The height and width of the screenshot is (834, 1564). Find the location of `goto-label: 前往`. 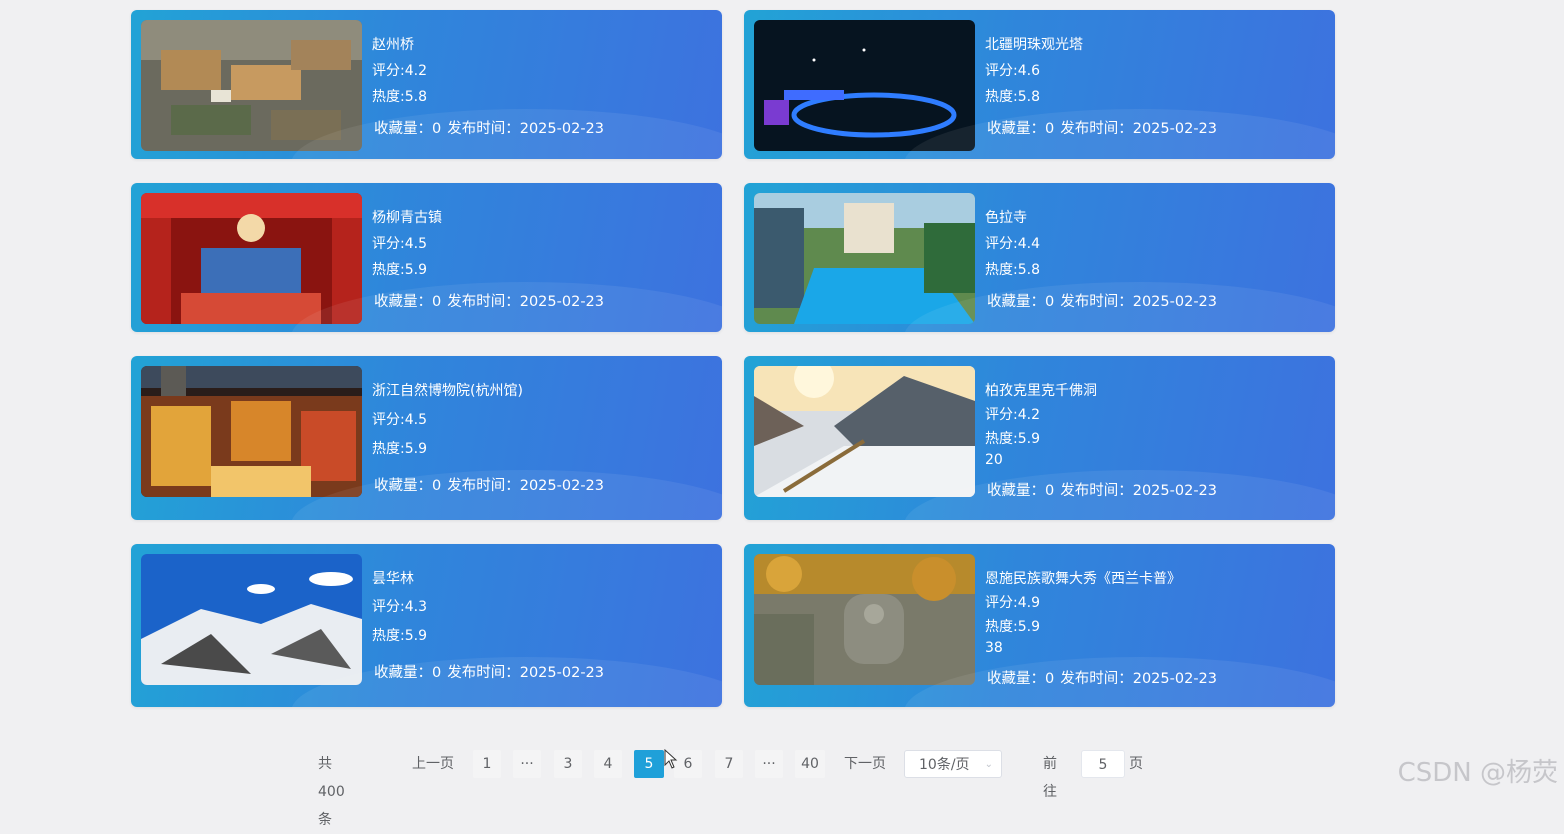

goto-label: 前往 is located at coordinates (1050, 778).